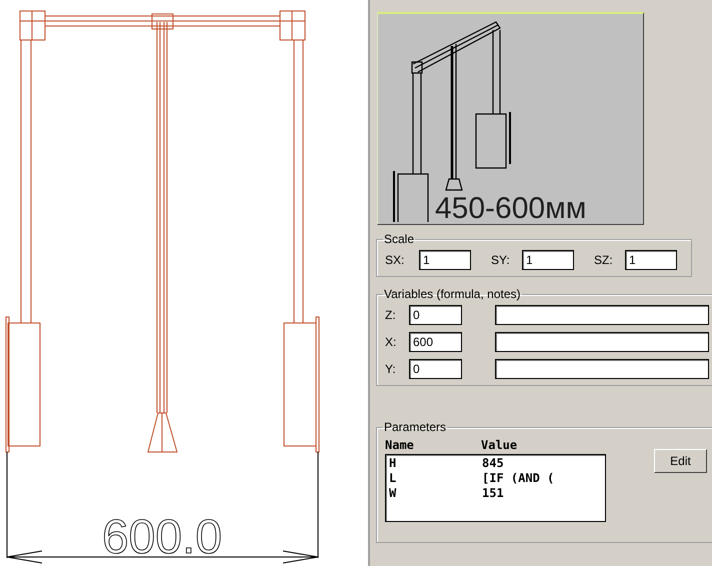 Image resolution: width=712 pixels, height=566 pixels. Describe the element at coordinates (415, 427) in the screenshot. I see `group-title: Parameters` at that location.